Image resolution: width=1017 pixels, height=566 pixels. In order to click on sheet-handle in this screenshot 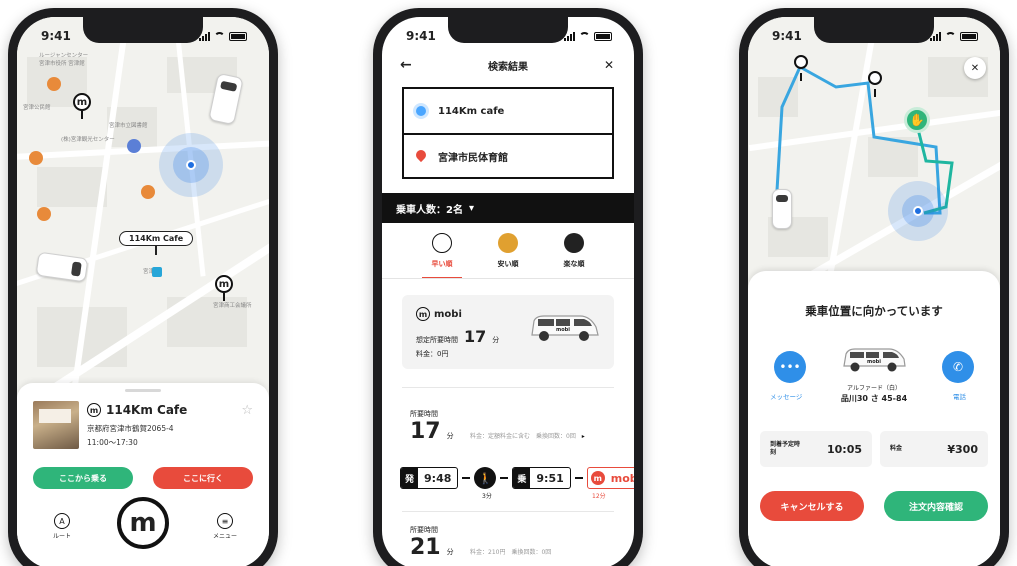, I will do `click(143, 390)`.